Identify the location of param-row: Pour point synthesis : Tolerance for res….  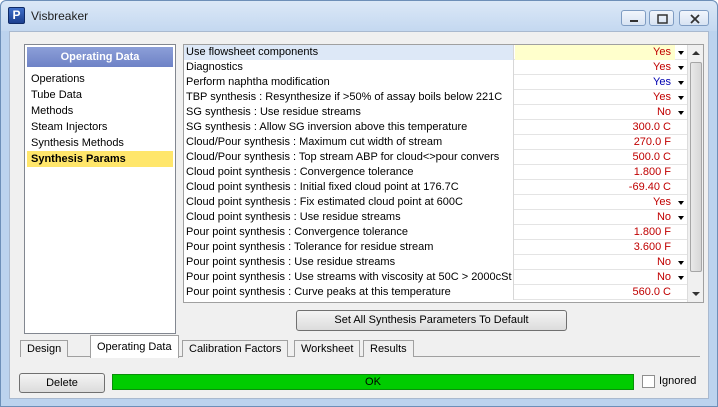
(435, 247).